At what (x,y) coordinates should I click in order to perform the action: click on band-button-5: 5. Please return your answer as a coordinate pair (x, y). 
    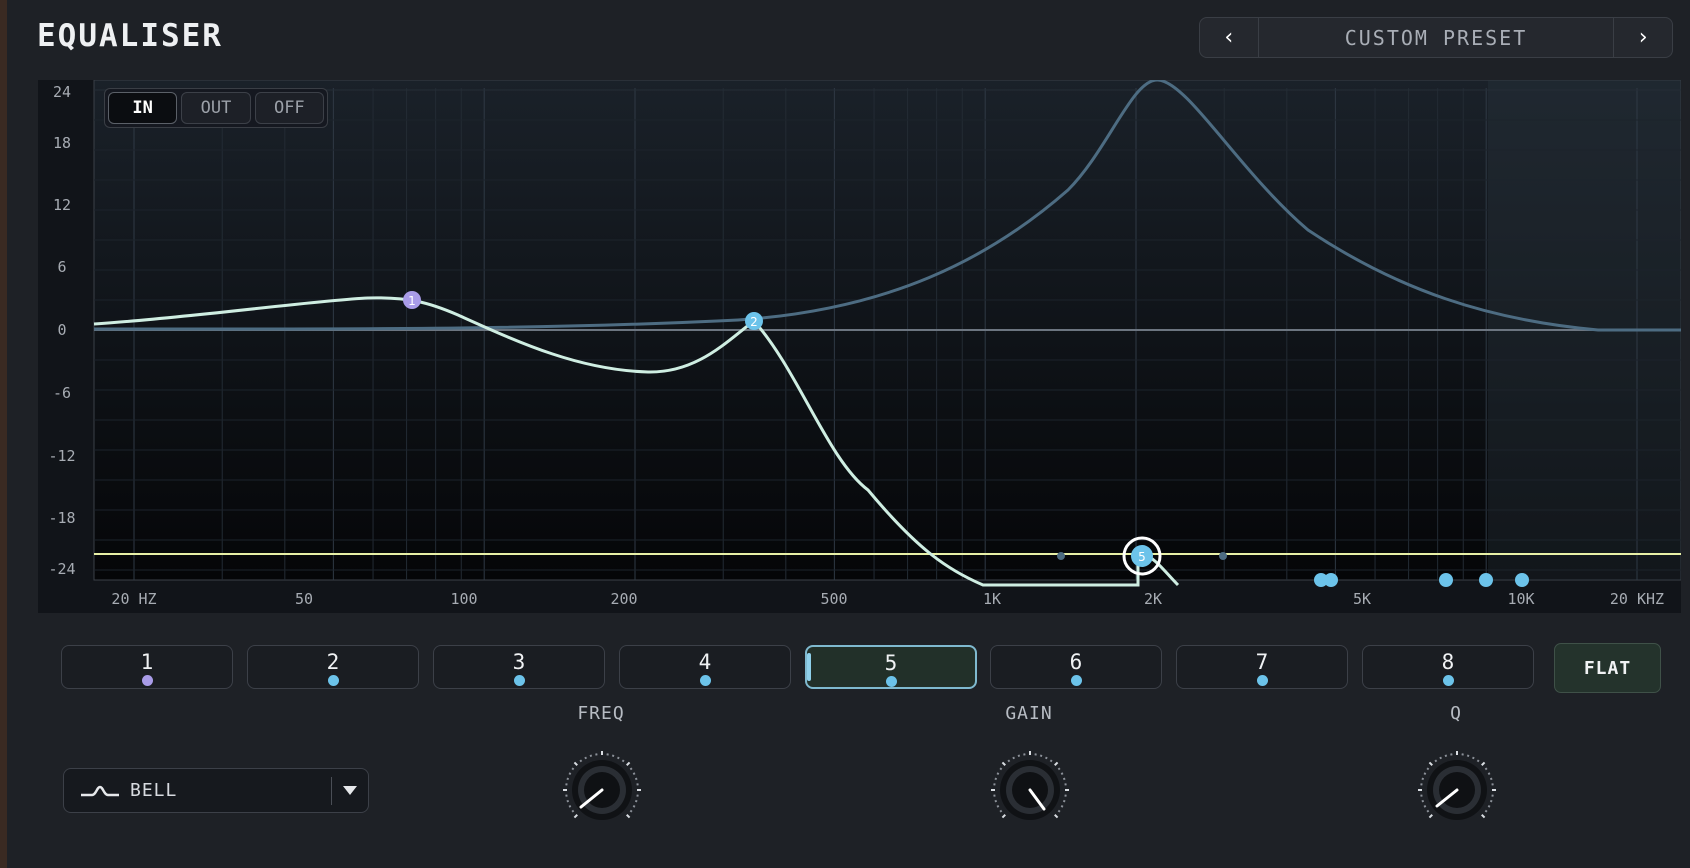
    Looking at the image, I should click on (891, 667).